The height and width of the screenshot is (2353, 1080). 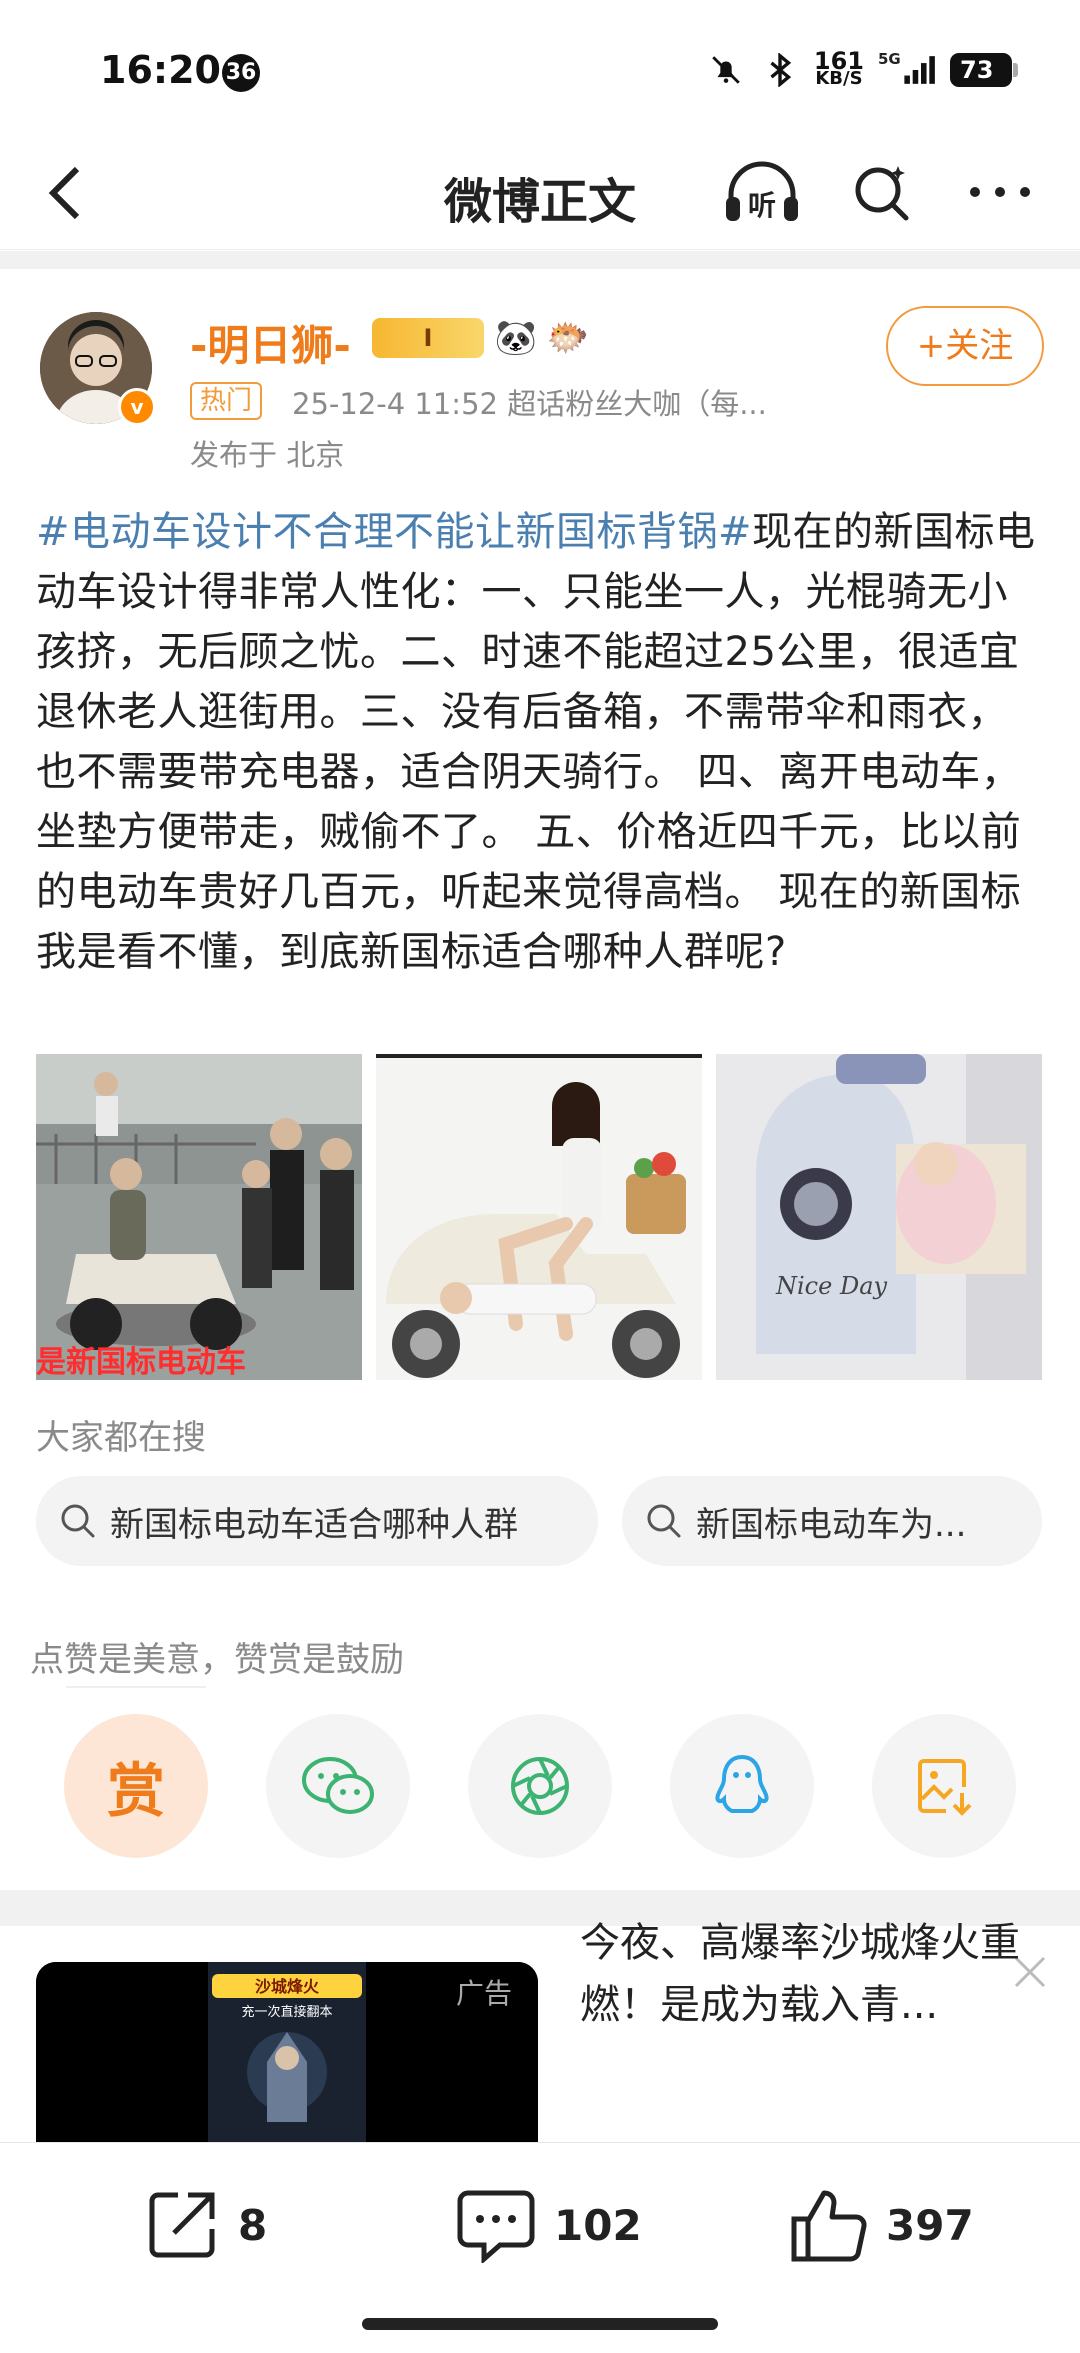 What do you see at coordinates (516, 338) in the screenshot?
I see `panda-emoji-badge: 🐼` at bounding box center [516, 338].